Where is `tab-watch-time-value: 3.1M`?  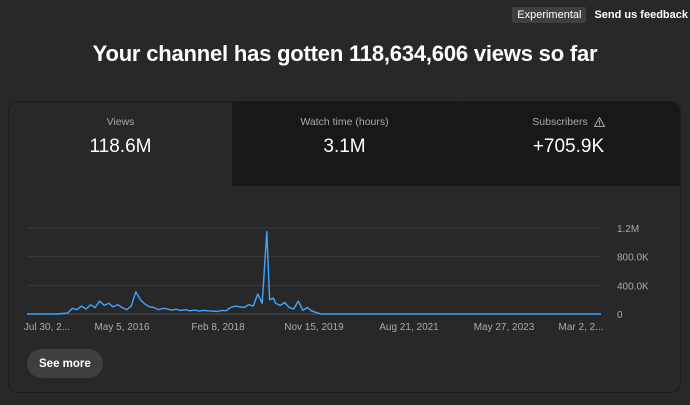 tab-watch-time-value: 3.1M is located at coordinates (344, 146).